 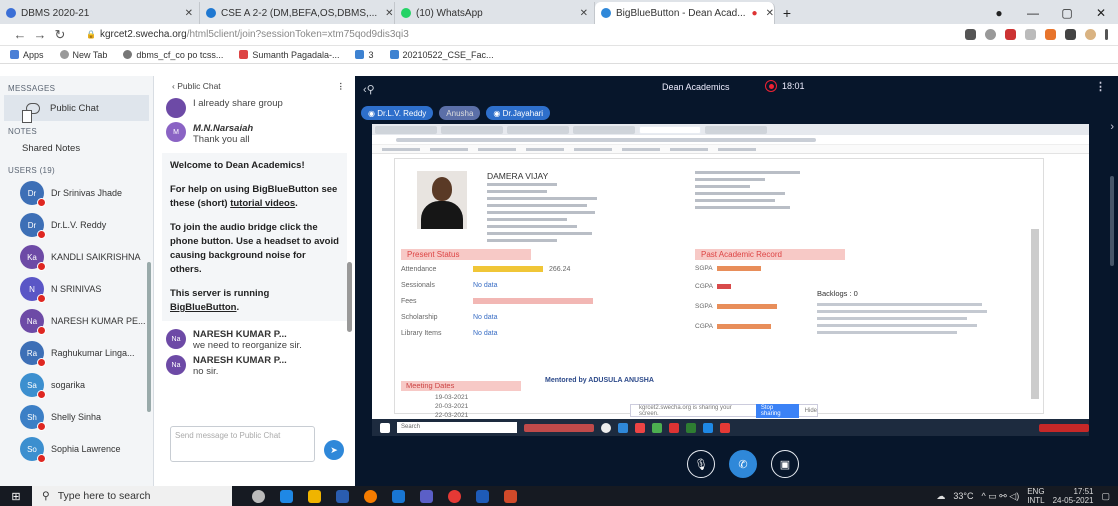 What do you see at coordinates (27, 55) in the screenshot?
I see `bookmark-item: Apps` at bounding box center [27, 55].